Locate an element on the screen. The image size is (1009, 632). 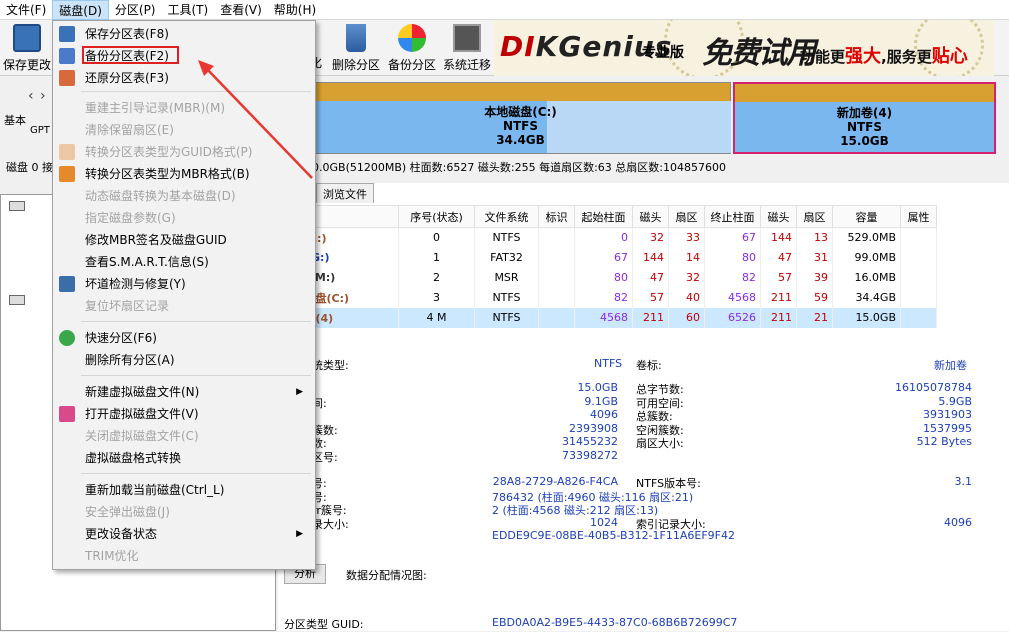
table-header: 序号(状态) is located at coordinates (436, 216).